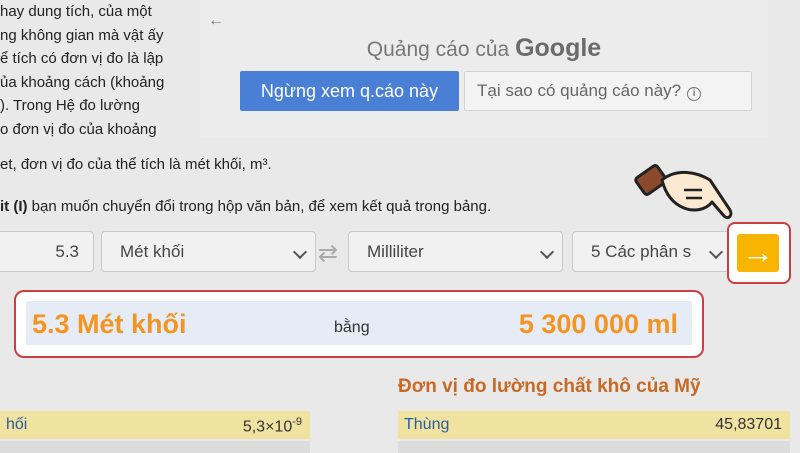 The image size is (800, 453). Describe the element at coordinates (395, 251) in the screenshot. I see `to-unit-value: Milliliter` at that location.